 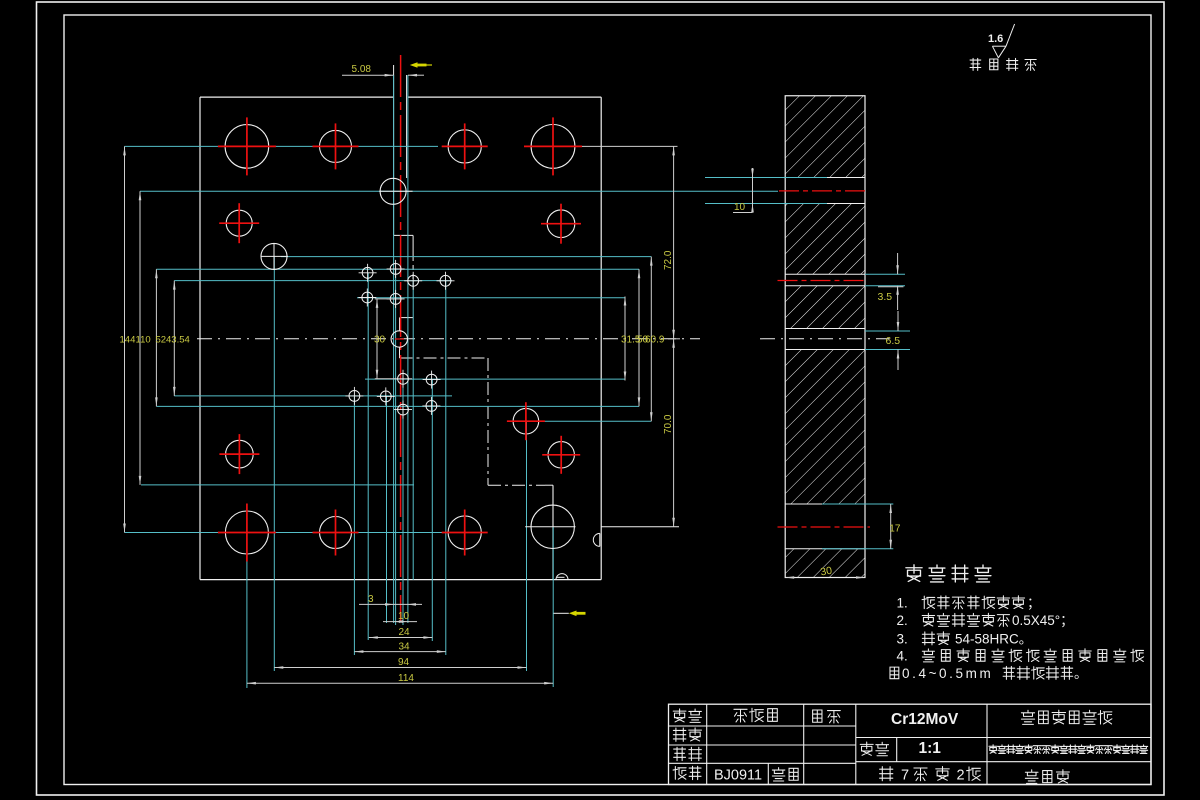 I want to click on svg-text: 52, so click(x=161, y=340).